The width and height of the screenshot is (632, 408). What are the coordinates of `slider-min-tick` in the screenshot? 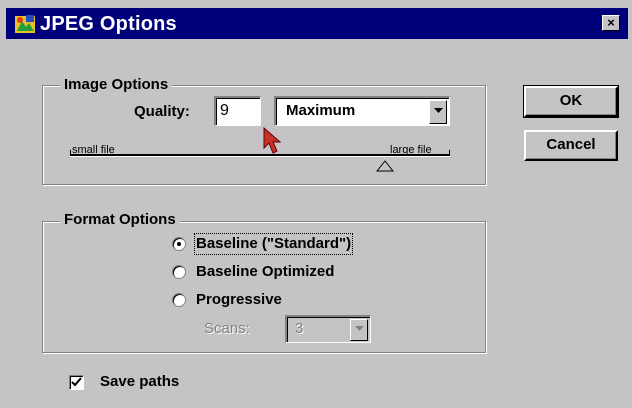 It's located at (70, 153).